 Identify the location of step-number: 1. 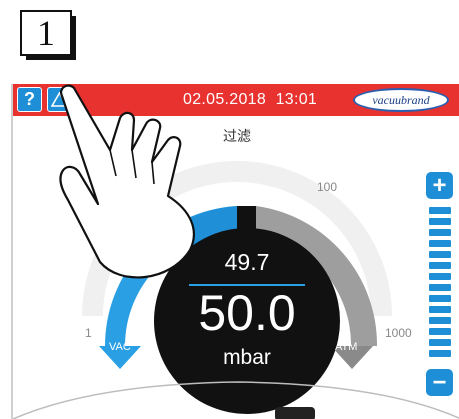
(46, 33).